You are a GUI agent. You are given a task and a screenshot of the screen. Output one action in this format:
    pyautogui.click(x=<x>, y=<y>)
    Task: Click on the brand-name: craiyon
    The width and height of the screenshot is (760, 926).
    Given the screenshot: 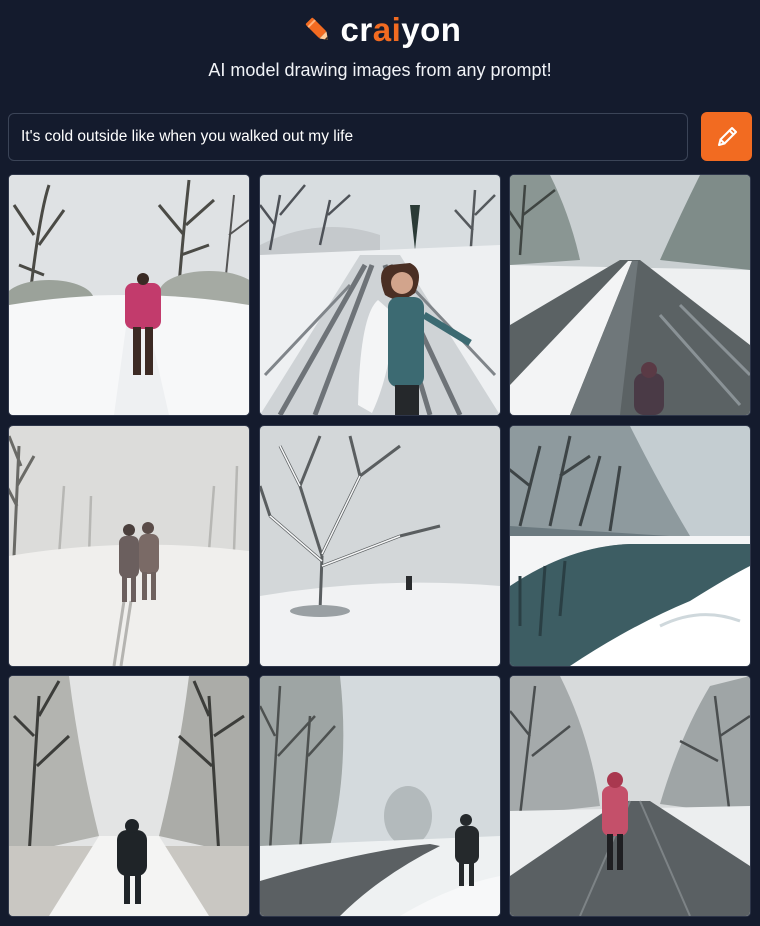 What is the action you would take?
    pyautogui.click(x=401, y=29)
    